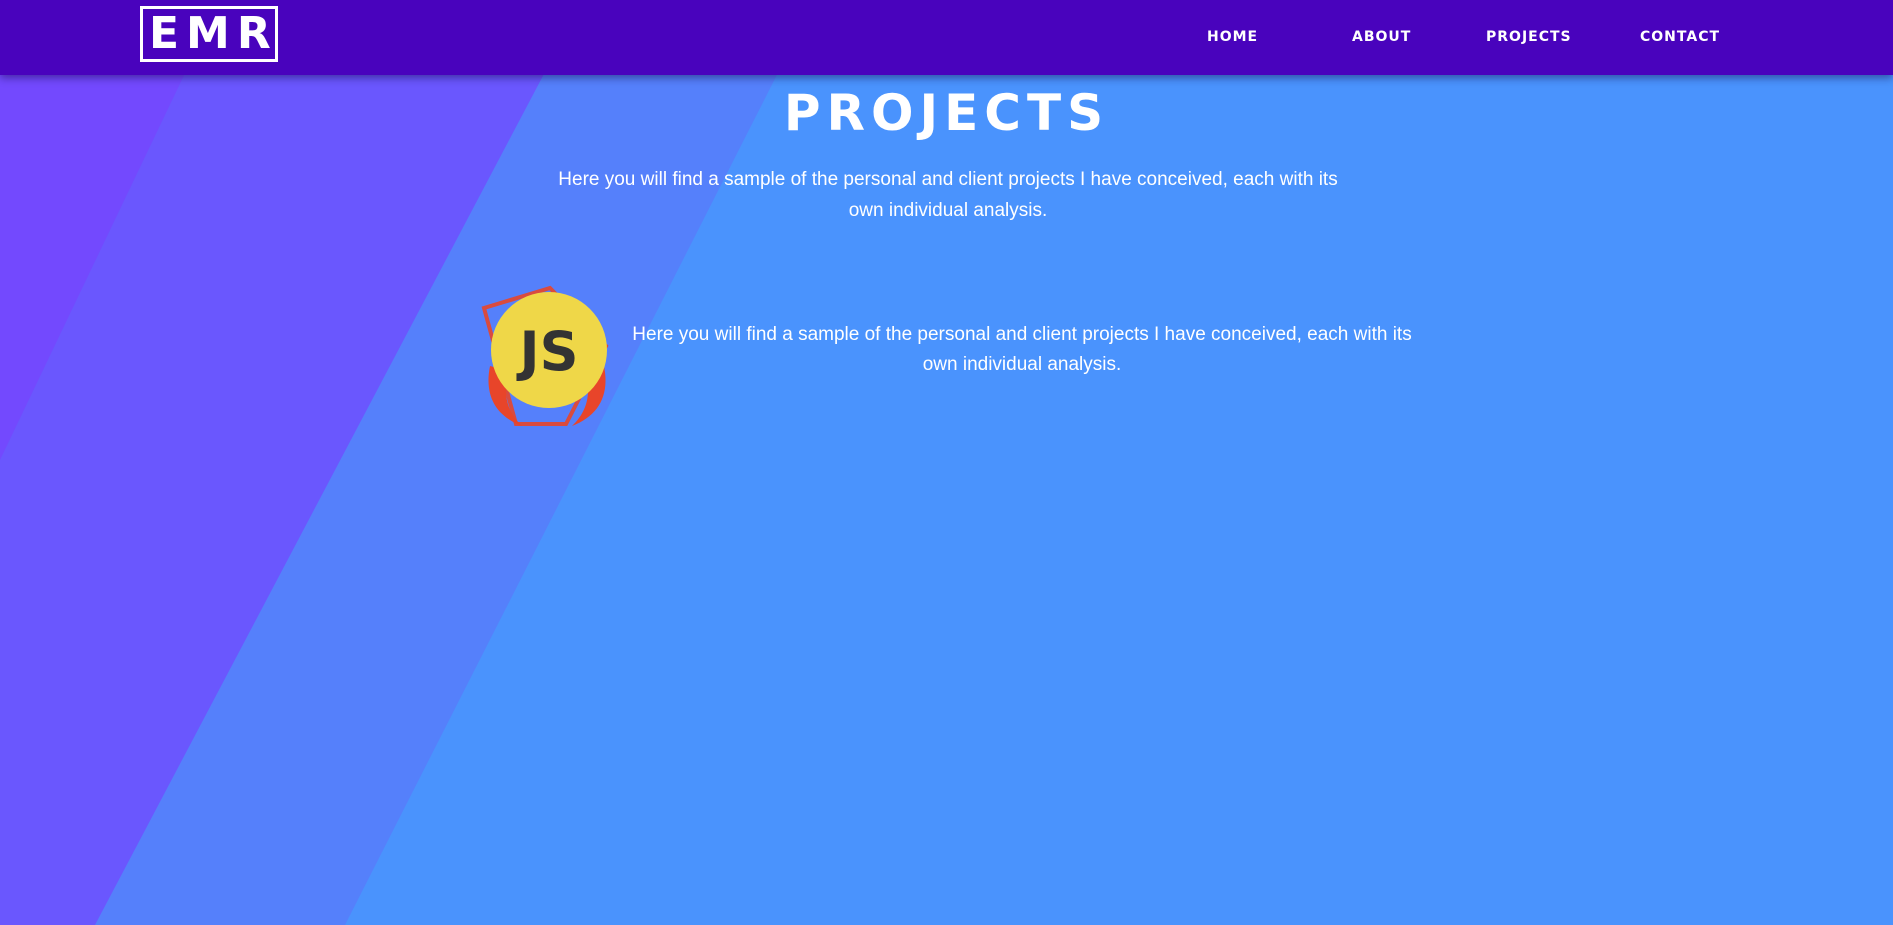 This screenshot has height=925, width=1893. What do you see at coordinates (1529, 37) in the screenshot?
I see `nav-link-projects: PROJECTS` at bounding box center [1529, 37].